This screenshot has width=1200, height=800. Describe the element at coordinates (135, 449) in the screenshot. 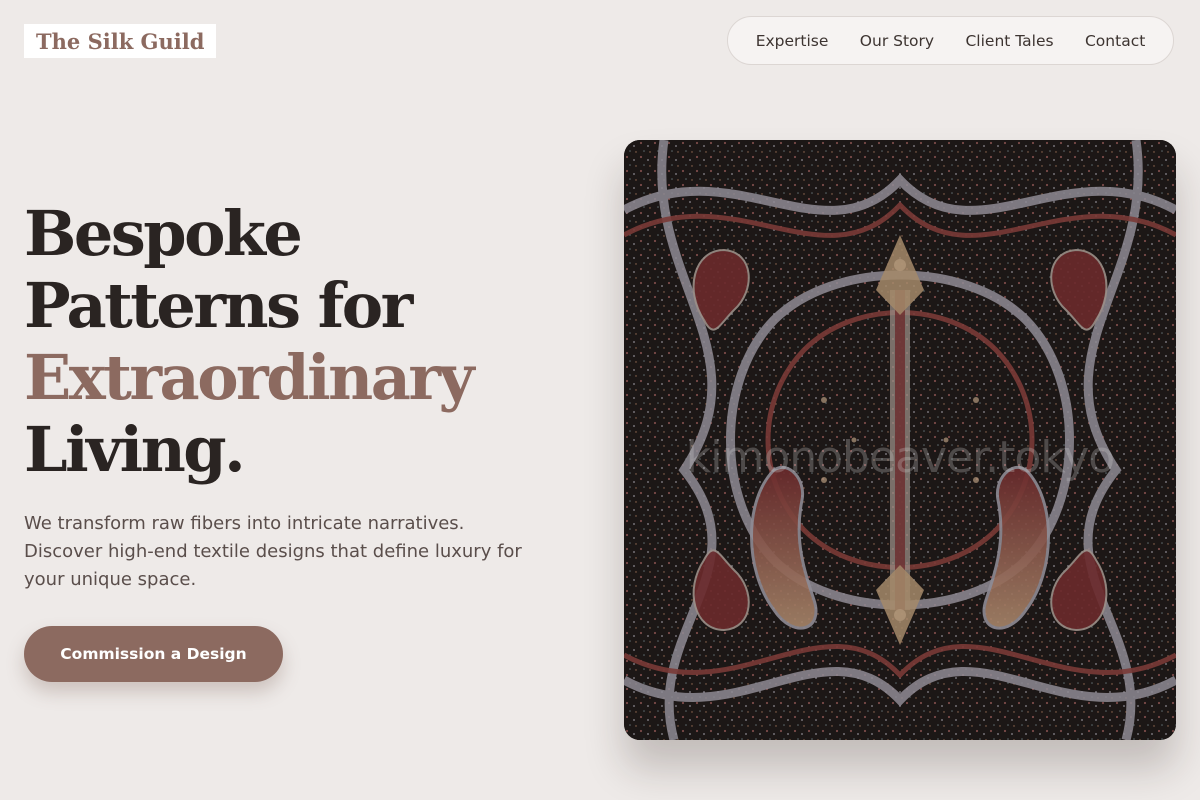

I see `headline-line-4: Living.` at that location.